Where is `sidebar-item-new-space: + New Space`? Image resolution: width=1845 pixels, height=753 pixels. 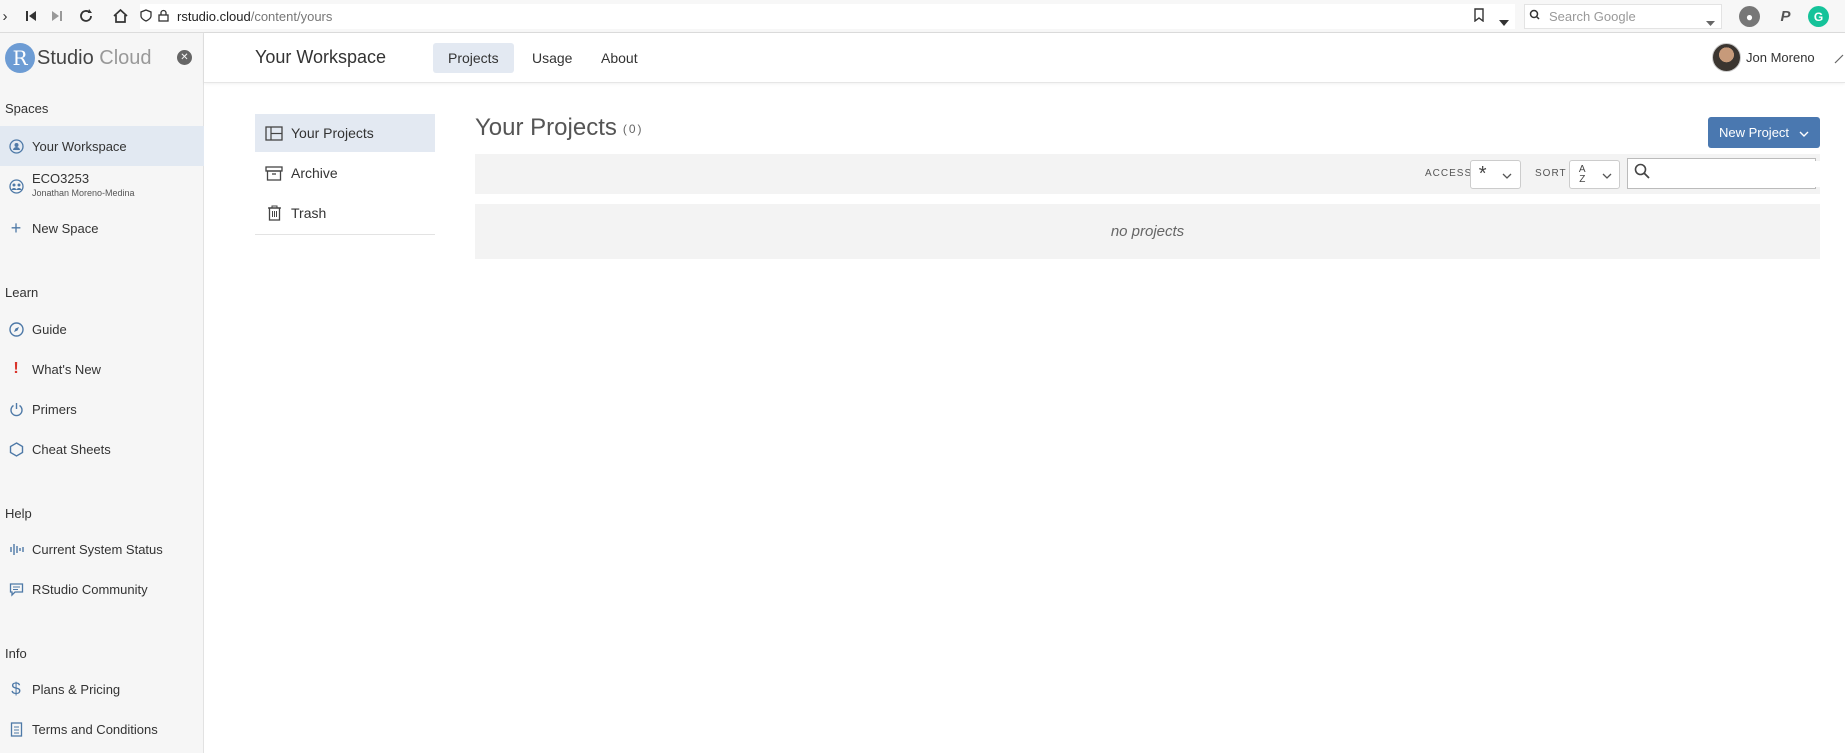
sidebar-item-new-space: + New Space is located at coordinates (102, 228).